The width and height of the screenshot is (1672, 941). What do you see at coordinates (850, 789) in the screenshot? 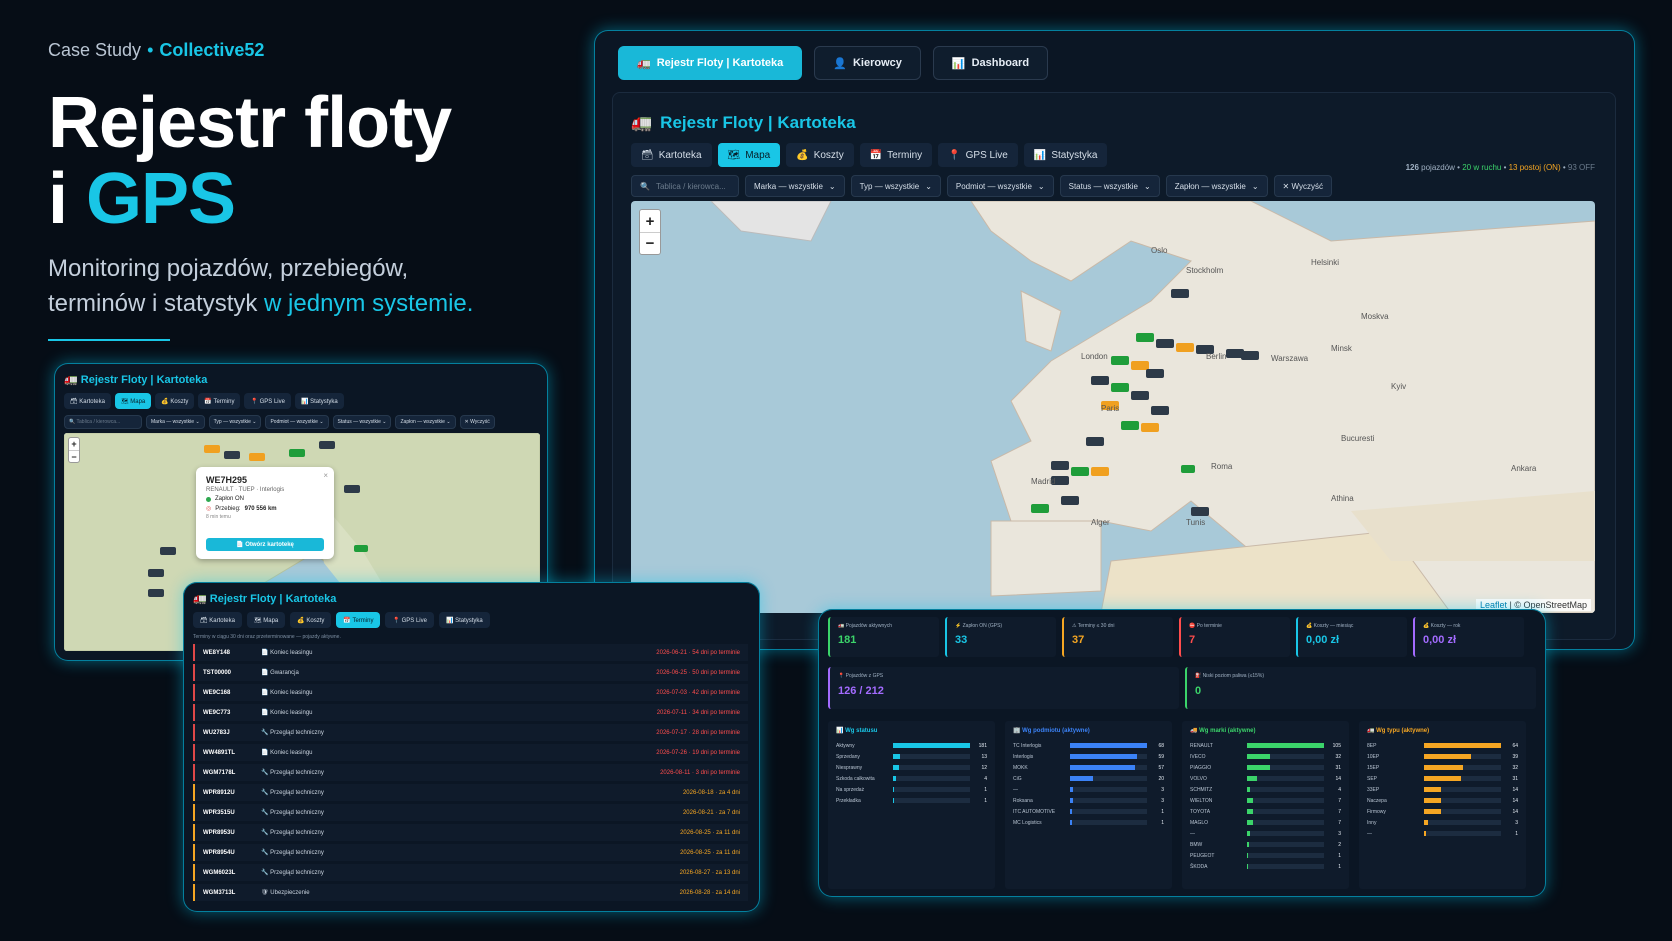
I see `bar-label: Na sprzedaż` at bounding box center [850, 789].